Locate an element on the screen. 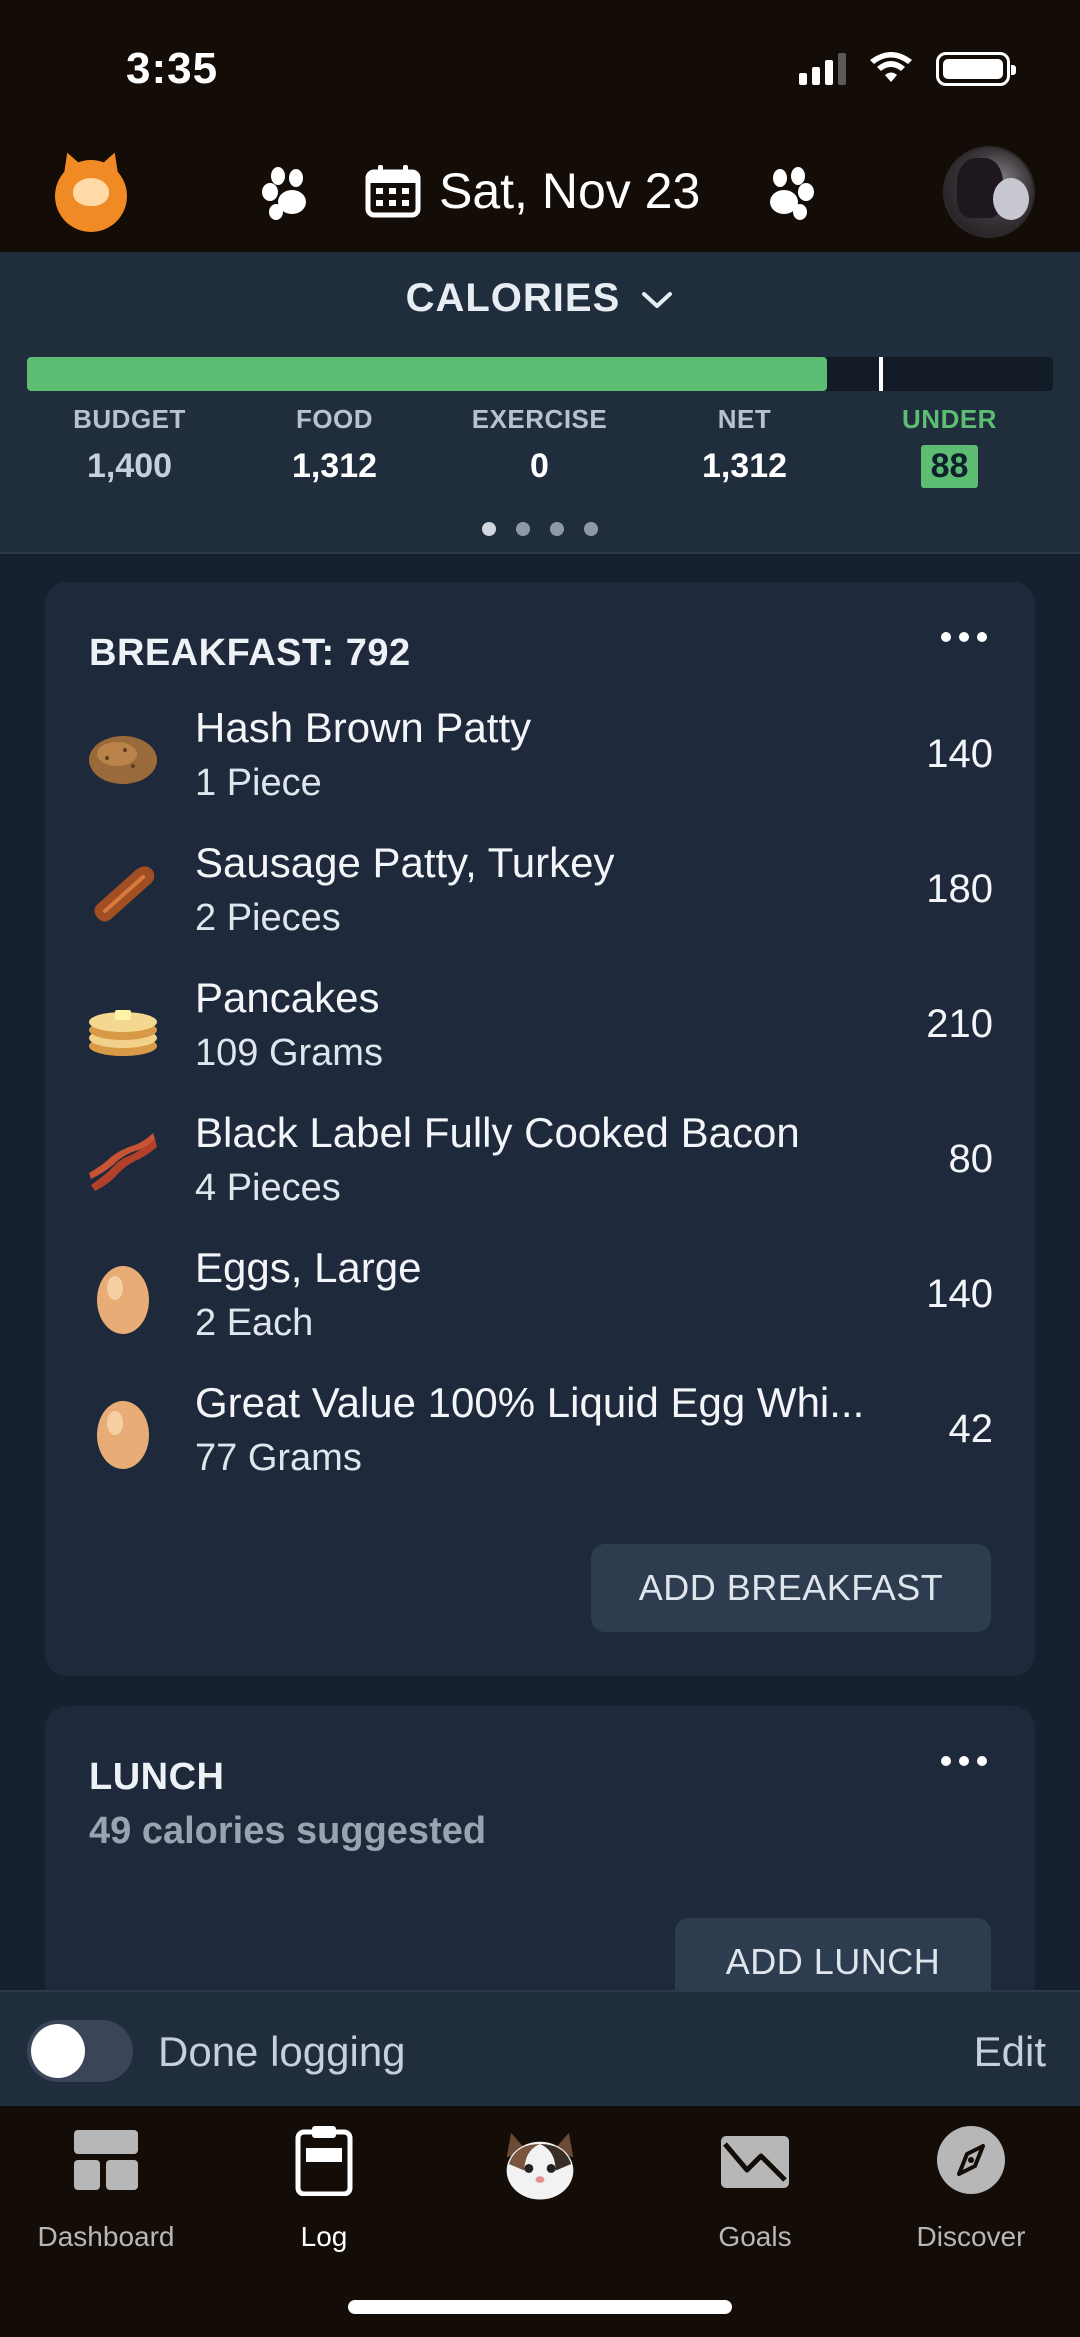  done-logging-toggle is located at coordinates (80, 2051).